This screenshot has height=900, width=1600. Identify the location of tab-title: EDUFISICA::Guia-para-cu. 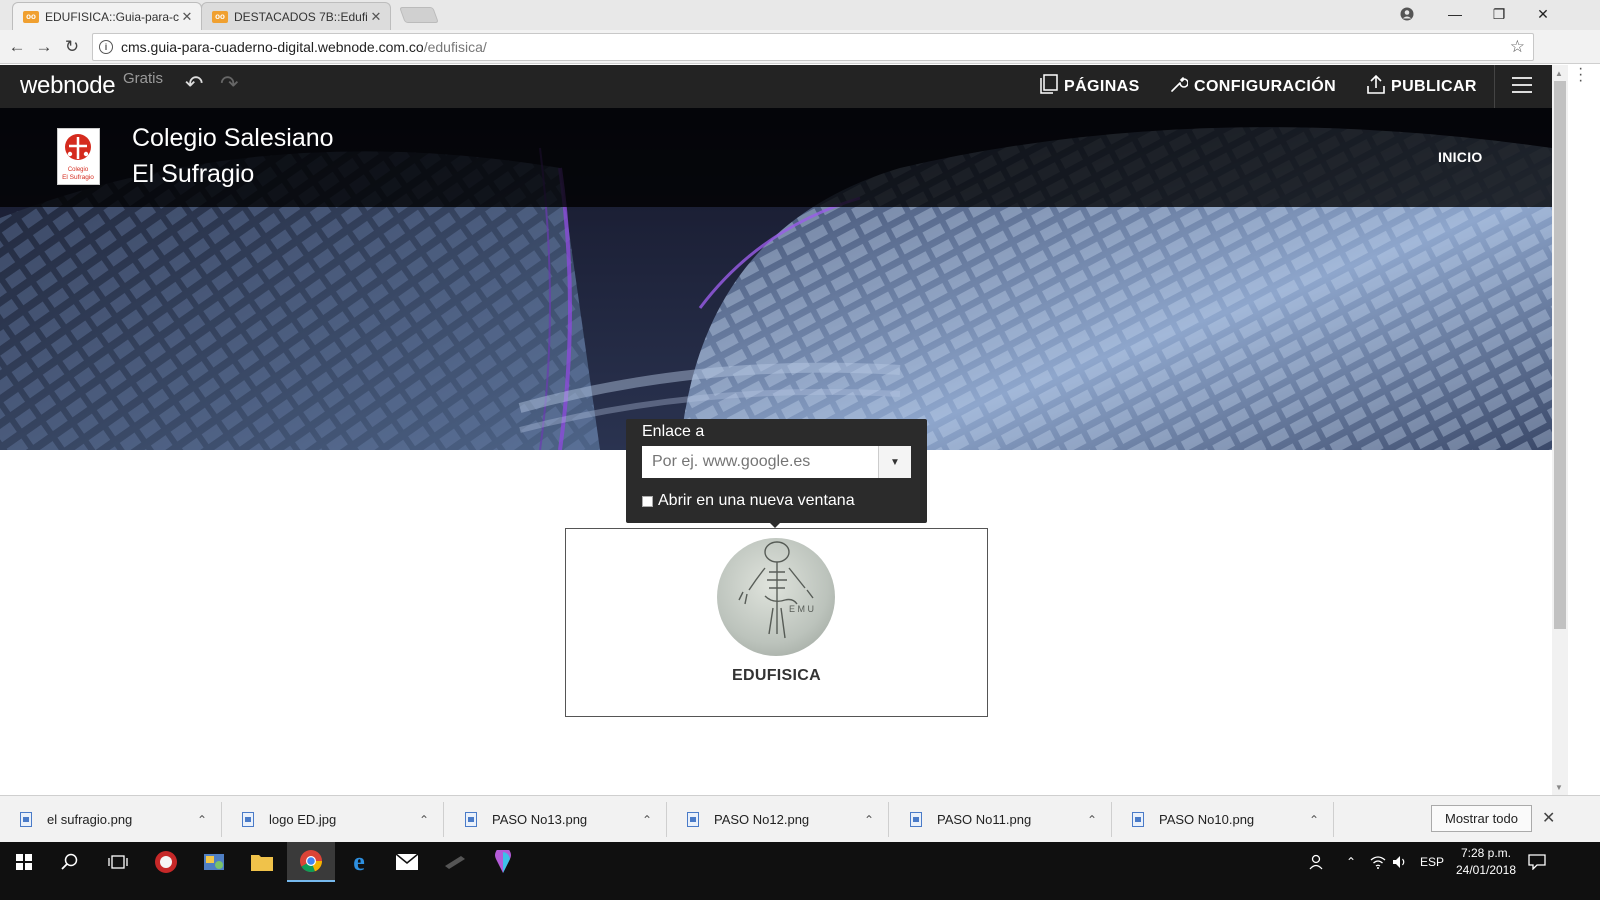
(112, 16).